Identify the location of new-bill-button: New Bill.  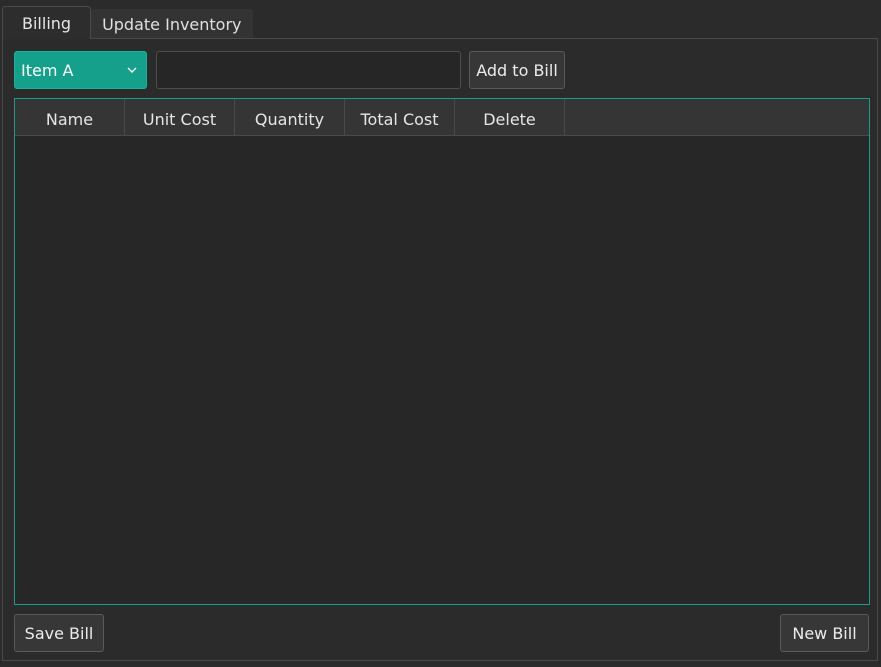
(824, 633).